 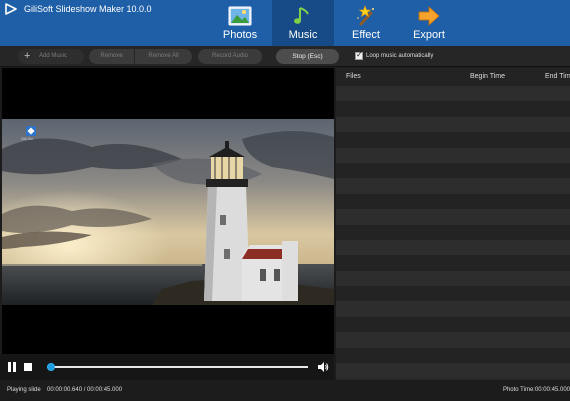 I want to click on pause-button, so click(x=12, y=367).